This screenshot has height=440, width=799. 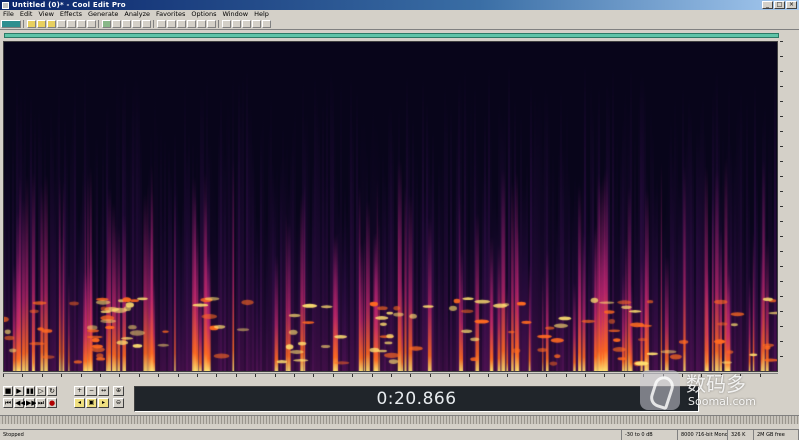 What do you see at coordinates (45, 14) in the screenshot?
I see `menu-view: View` at bounding box center [45, 14].